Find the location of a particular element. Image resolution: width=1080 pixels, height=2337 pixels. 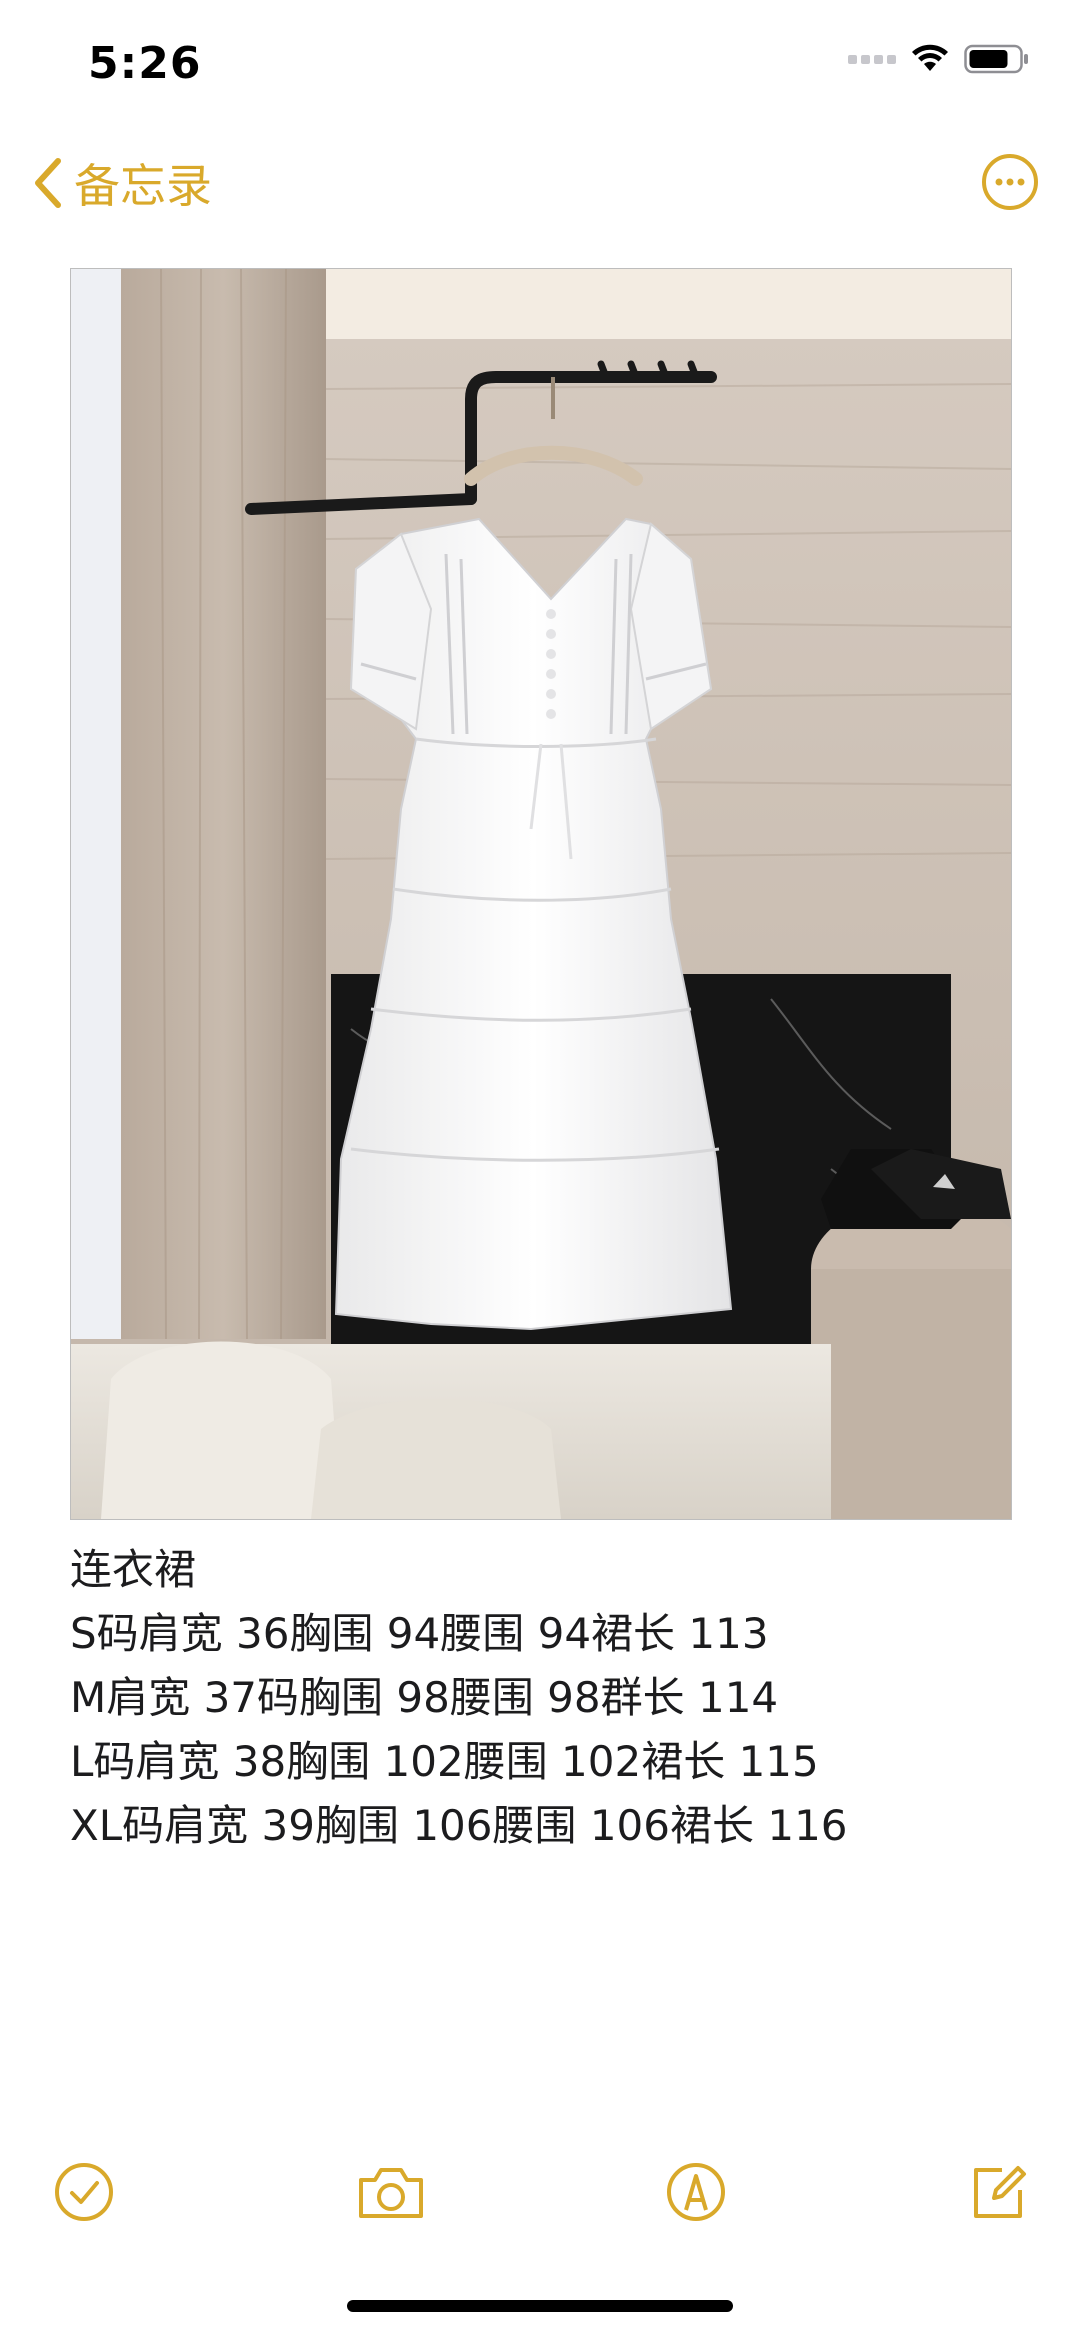

checklist-icon is located at coordinates (84, 2192).